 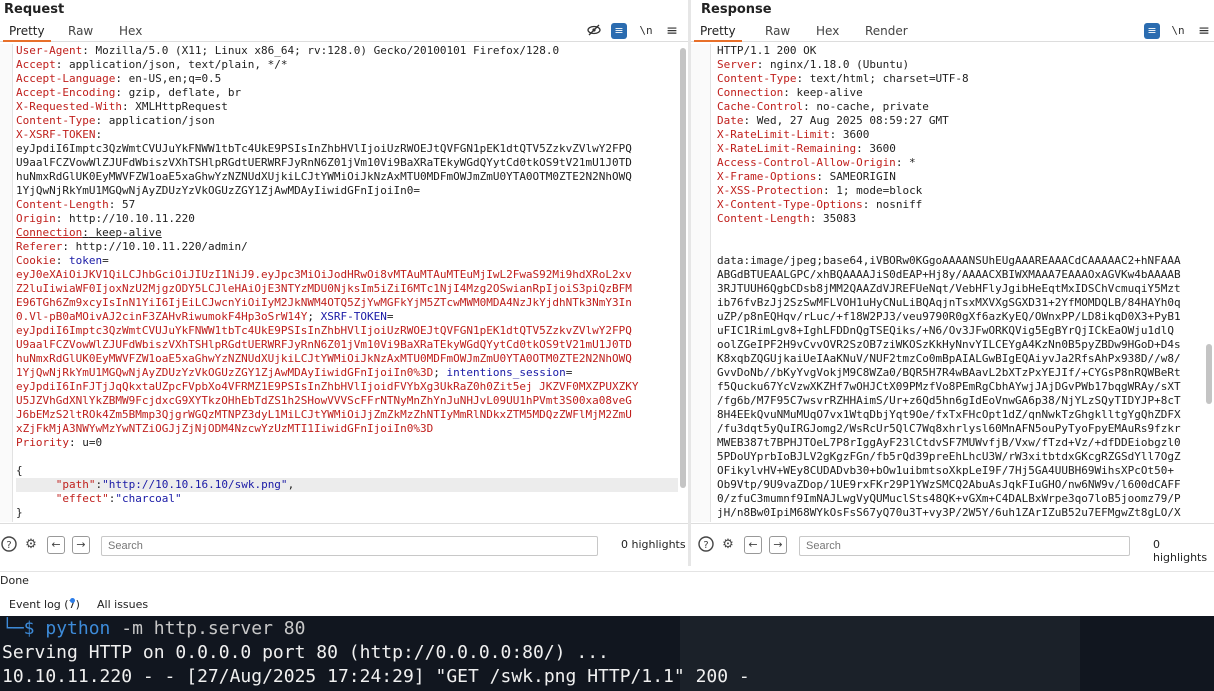 What do you see at coordinates (879, 148) in the screenshot?
I see `header-value: 3600` at bounding box center [879, 148].